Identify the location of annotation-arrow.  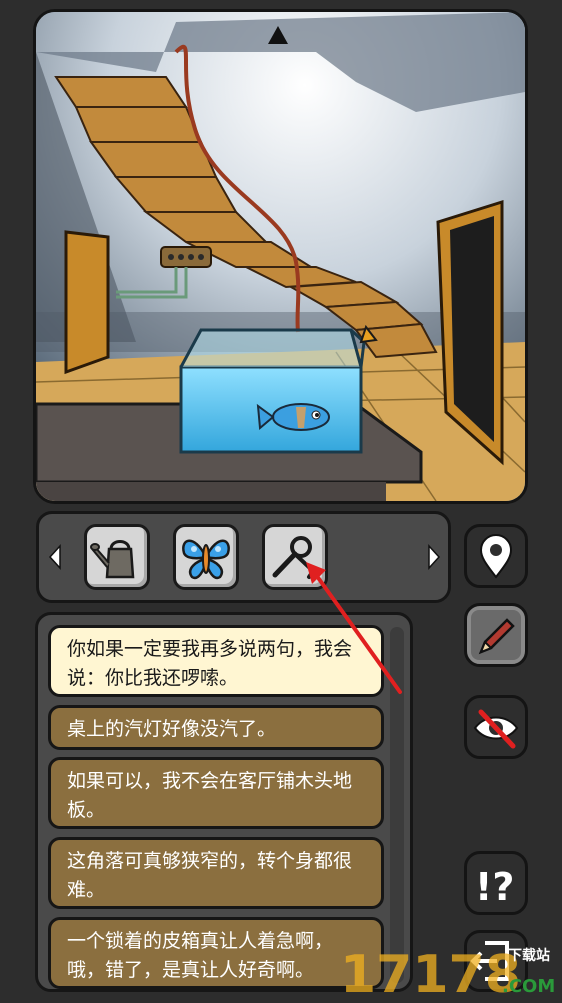
(354, 628).